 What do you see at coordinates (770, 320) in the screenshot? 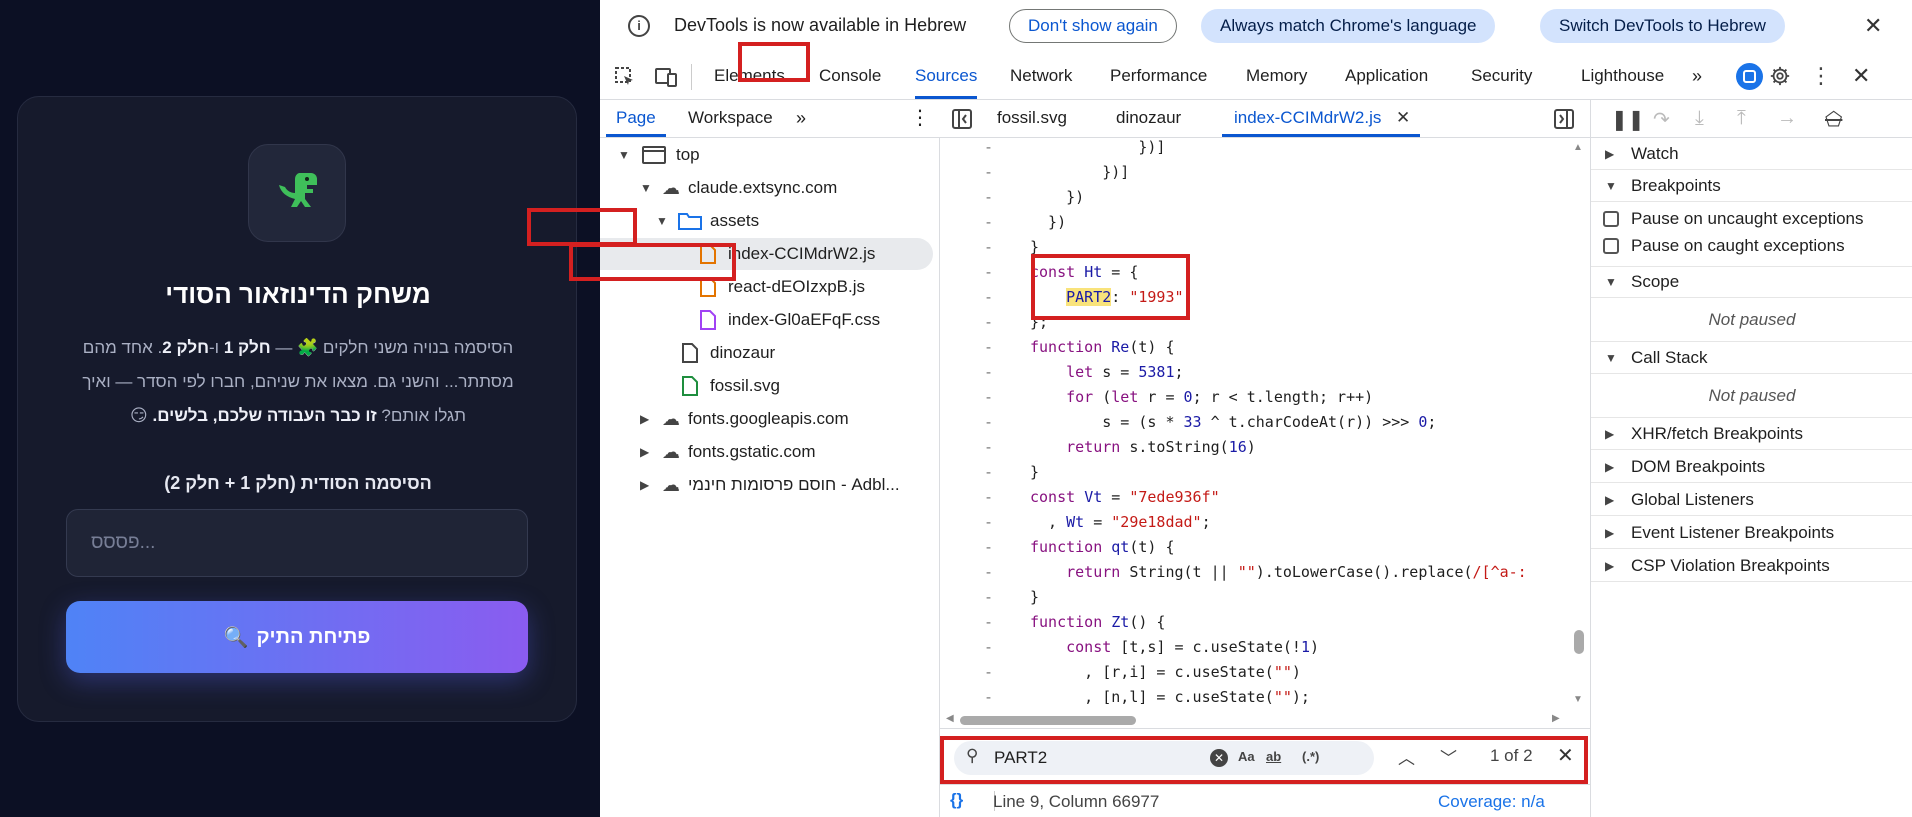
I see `tree-item-css: index-Gl0aEFqF.css` at bounding box center [770, 320].